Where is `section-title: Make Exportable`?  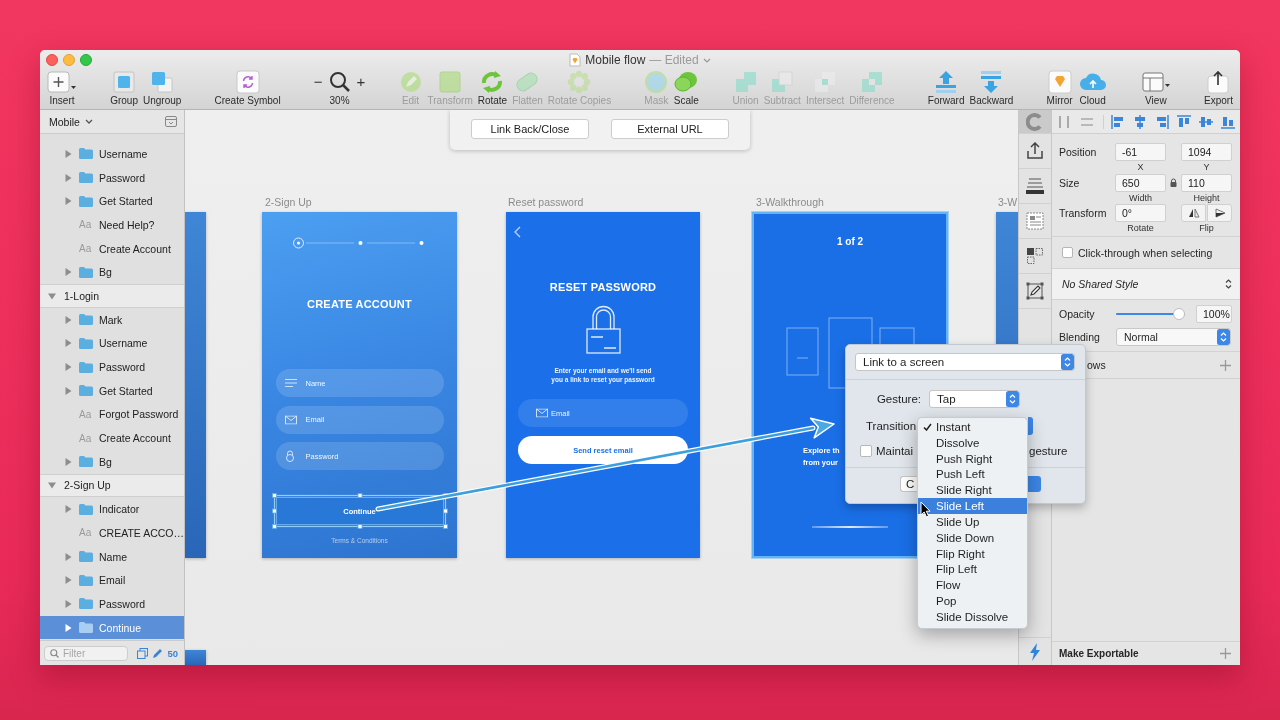
section-title: Make Exportable is located at coordinates (1099, 653).